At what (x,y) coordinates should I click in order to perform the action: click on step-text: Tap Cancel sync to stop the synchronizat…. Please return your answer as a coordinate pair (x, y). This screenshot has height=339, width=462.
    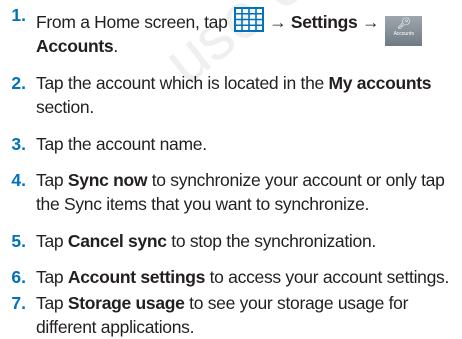
    Looking at the image, I should click on (206, 241).